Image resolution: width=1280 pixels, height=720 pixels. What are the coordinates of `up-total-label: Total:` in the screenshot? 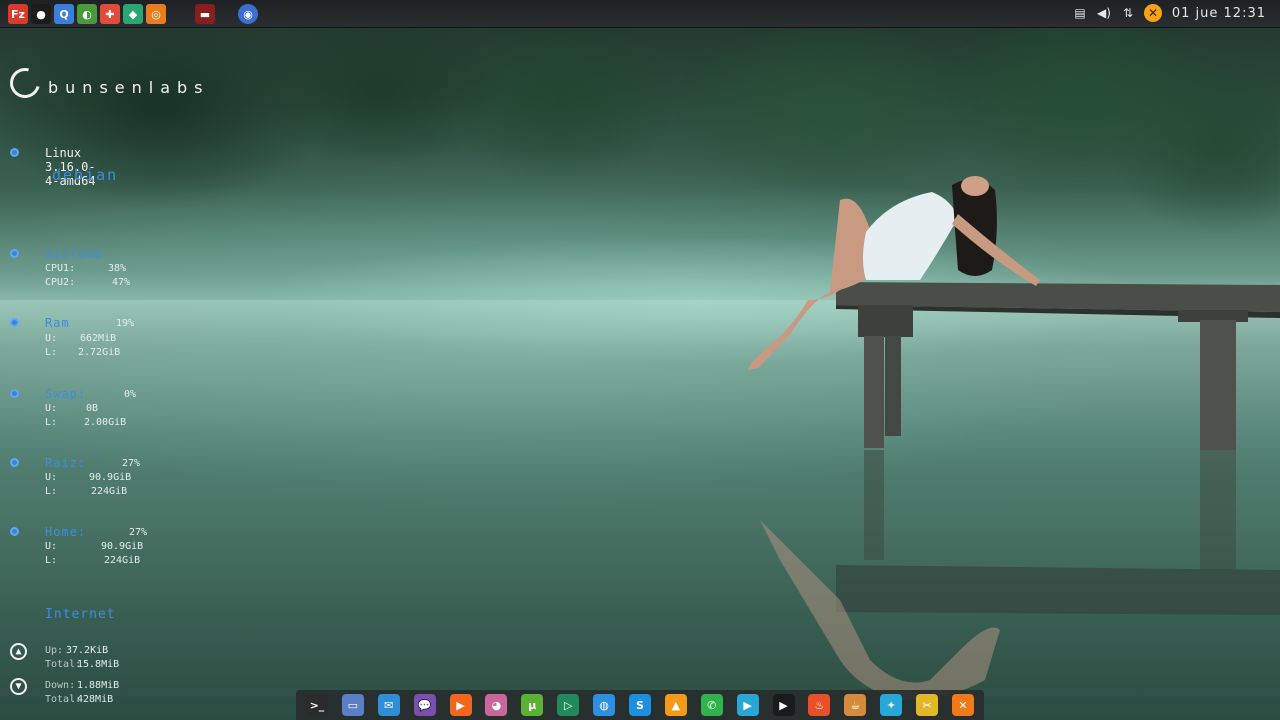 It's located at (63, 664).